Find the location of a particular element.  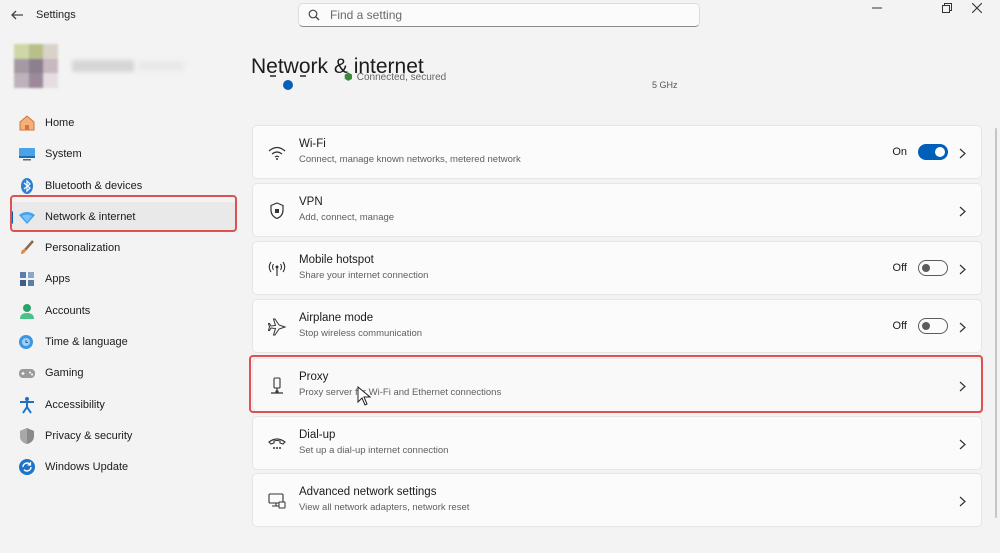

profile-name-redacted is located at coordinates (103, 66).